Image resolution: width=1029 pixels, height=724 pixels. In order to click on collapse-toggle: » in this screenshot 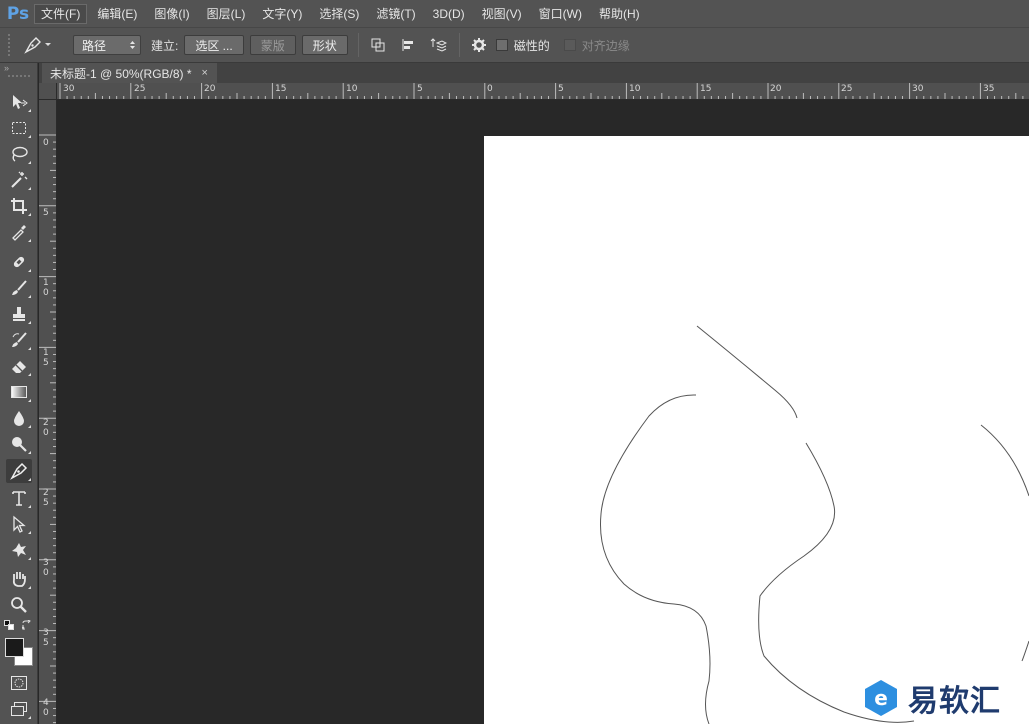, I will do `click(18, 68)`.